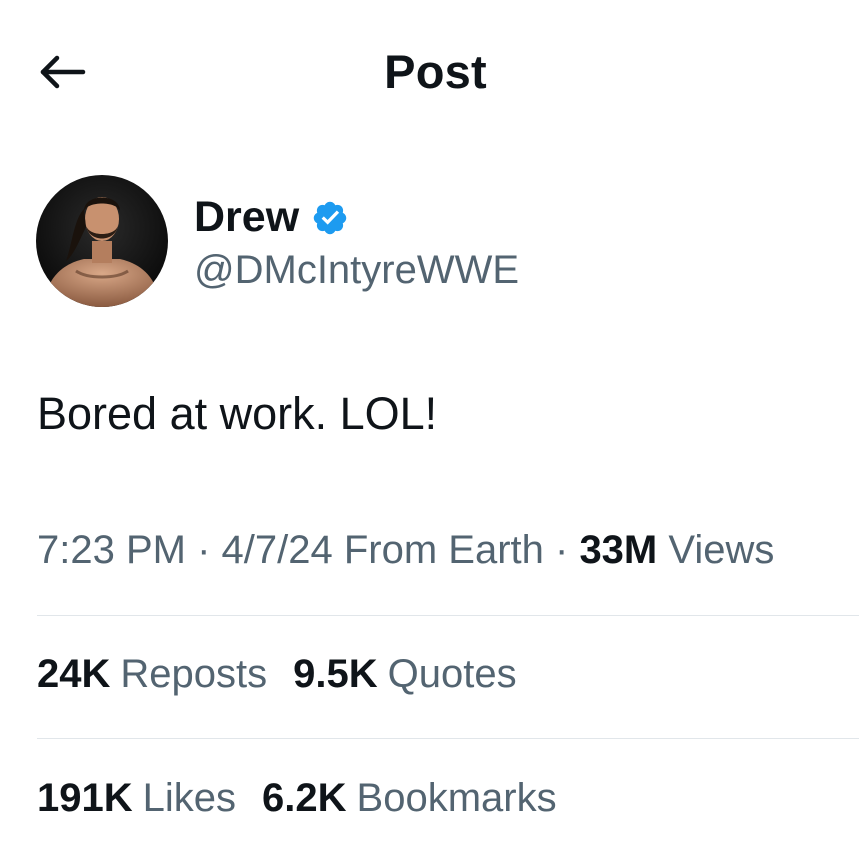 The image size is (859, 859). What do you see at coordinates (438, 550) in the screenshot?
I see `post-source: From Earth` at bounding box center [438, 550].